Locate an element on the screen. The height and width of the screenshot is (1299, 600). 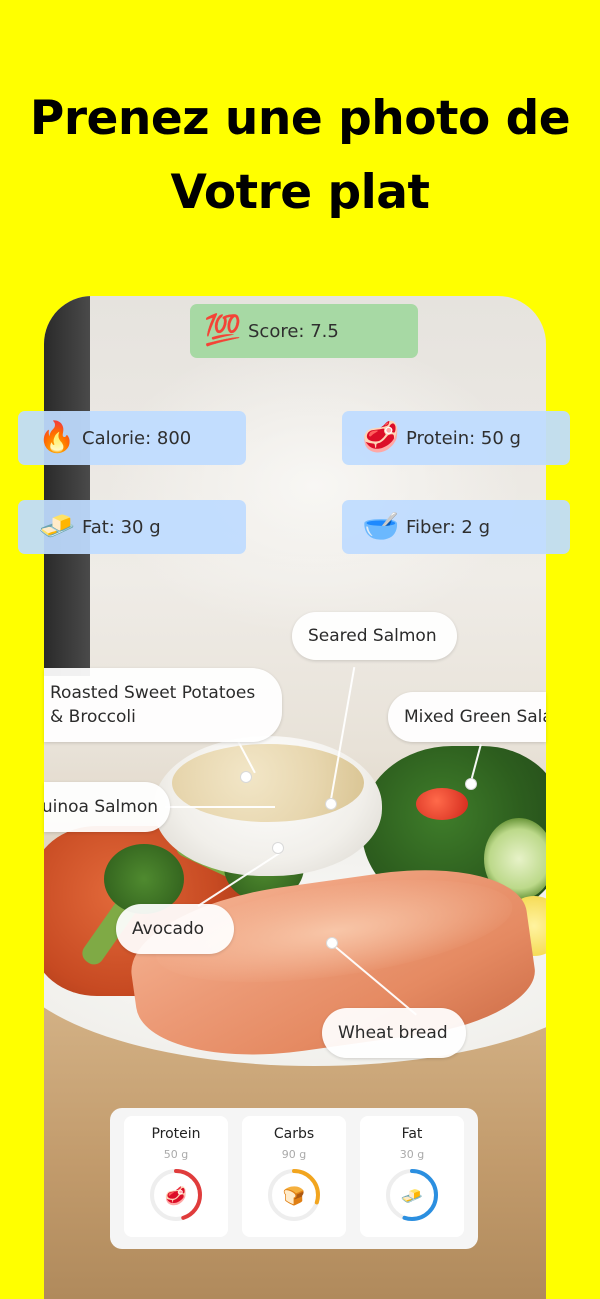
fiber-text: Fiber: 2 g is located at coordinates (448, 527).